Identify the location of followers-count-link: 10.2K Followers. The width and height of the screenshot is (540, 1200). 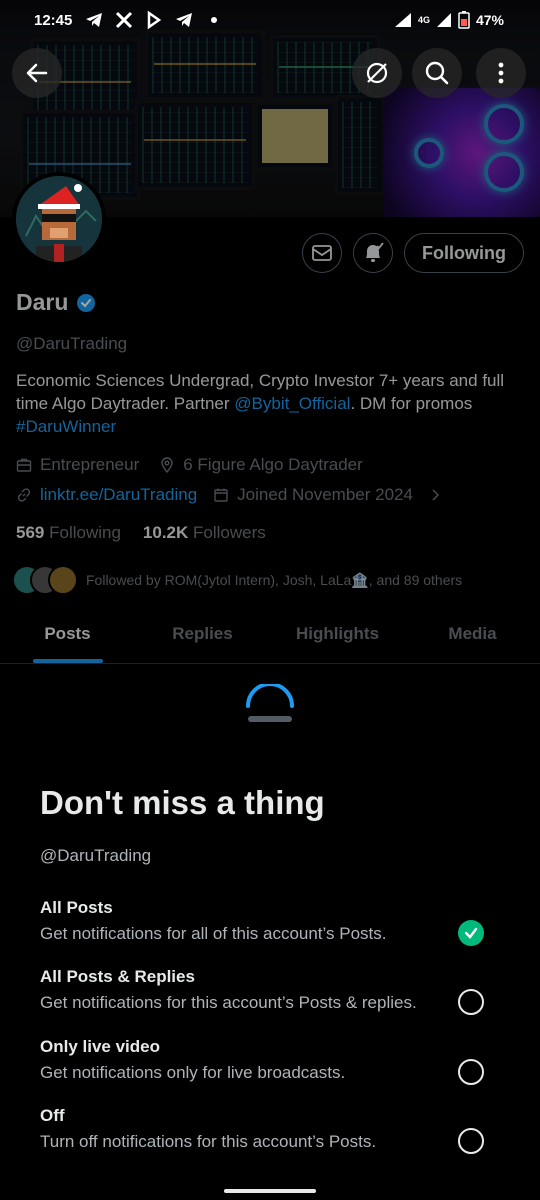
(204, 533).